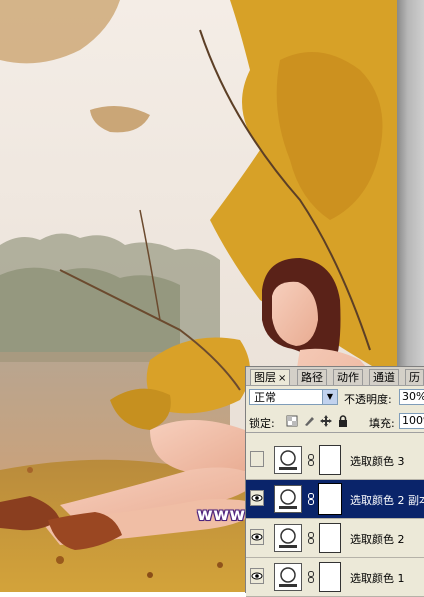 The width and height of the screenshot is (424, 597). I want to click on lock-label: 锁定:, so click(262, 423).